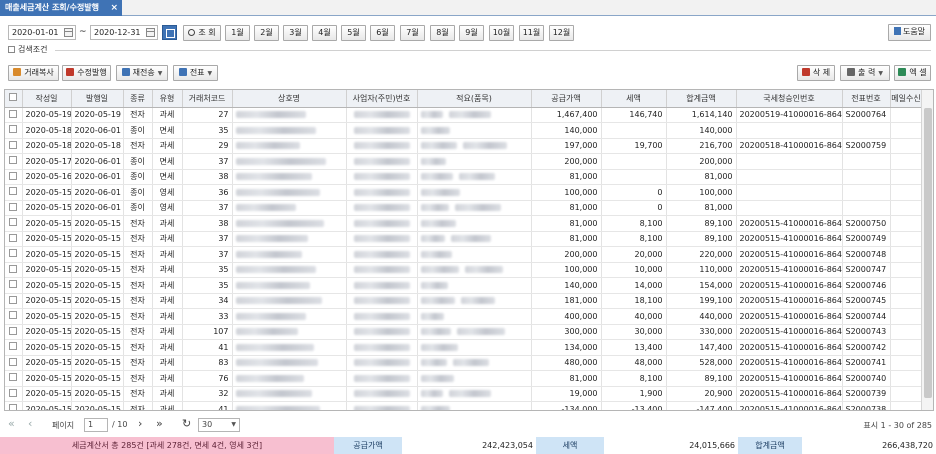 This screenshot has width=936, height=454. Describe the element at coordinates (474, 99) in the screenshot. I see `column-header: 적요(품목)` at that location.